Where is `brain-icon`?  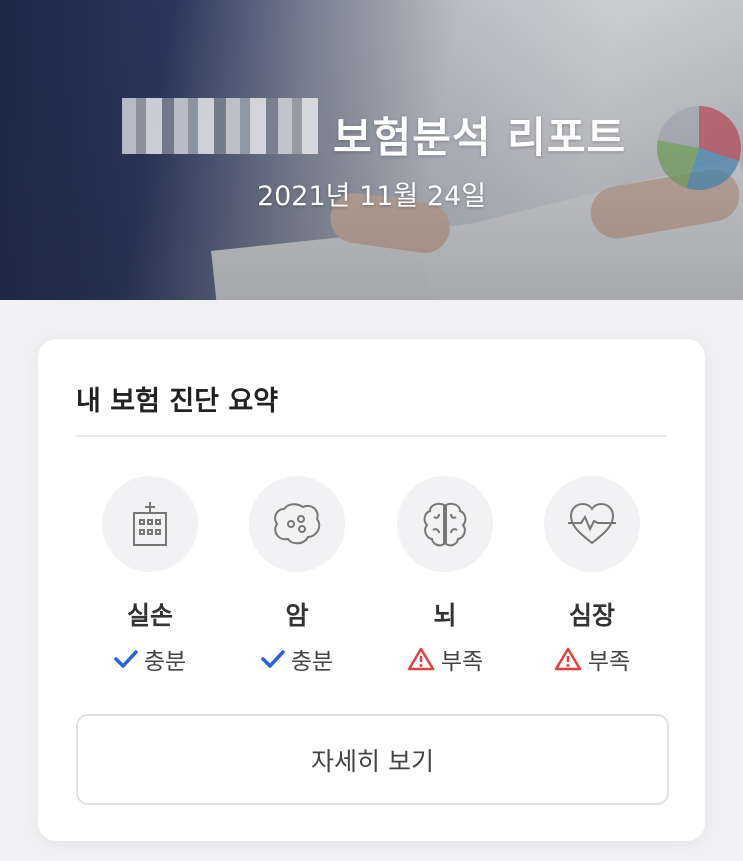
brain-icon is located at coordinates (445, 524).